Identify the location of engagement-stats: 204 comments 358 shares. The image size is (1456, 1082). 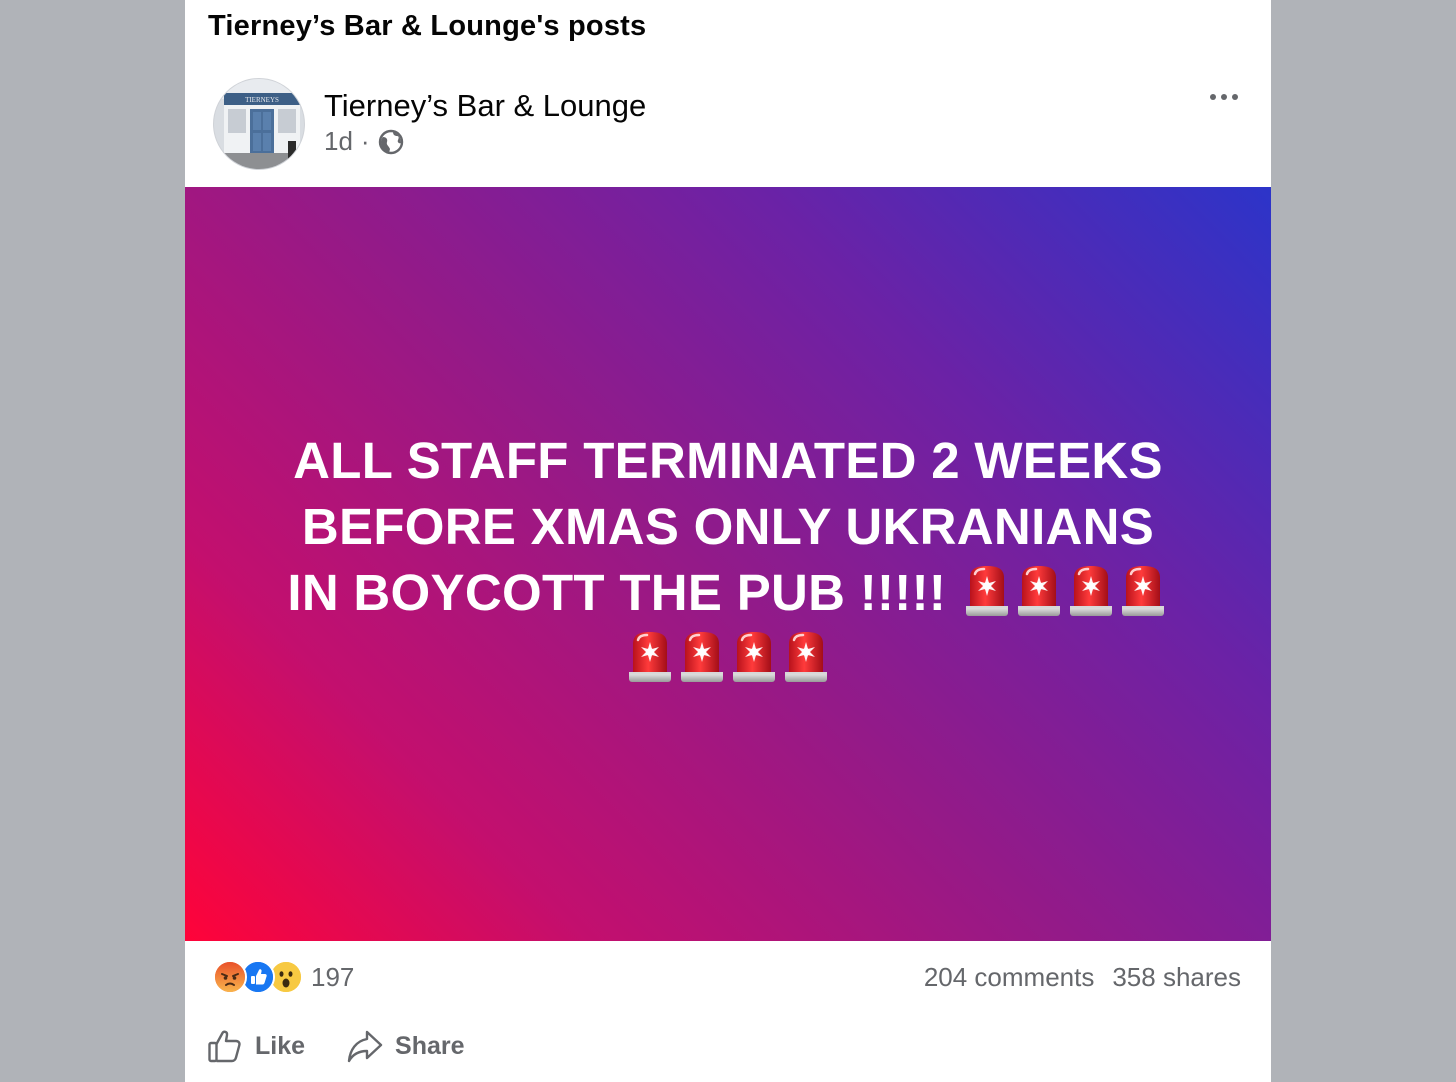
(1082, 977).